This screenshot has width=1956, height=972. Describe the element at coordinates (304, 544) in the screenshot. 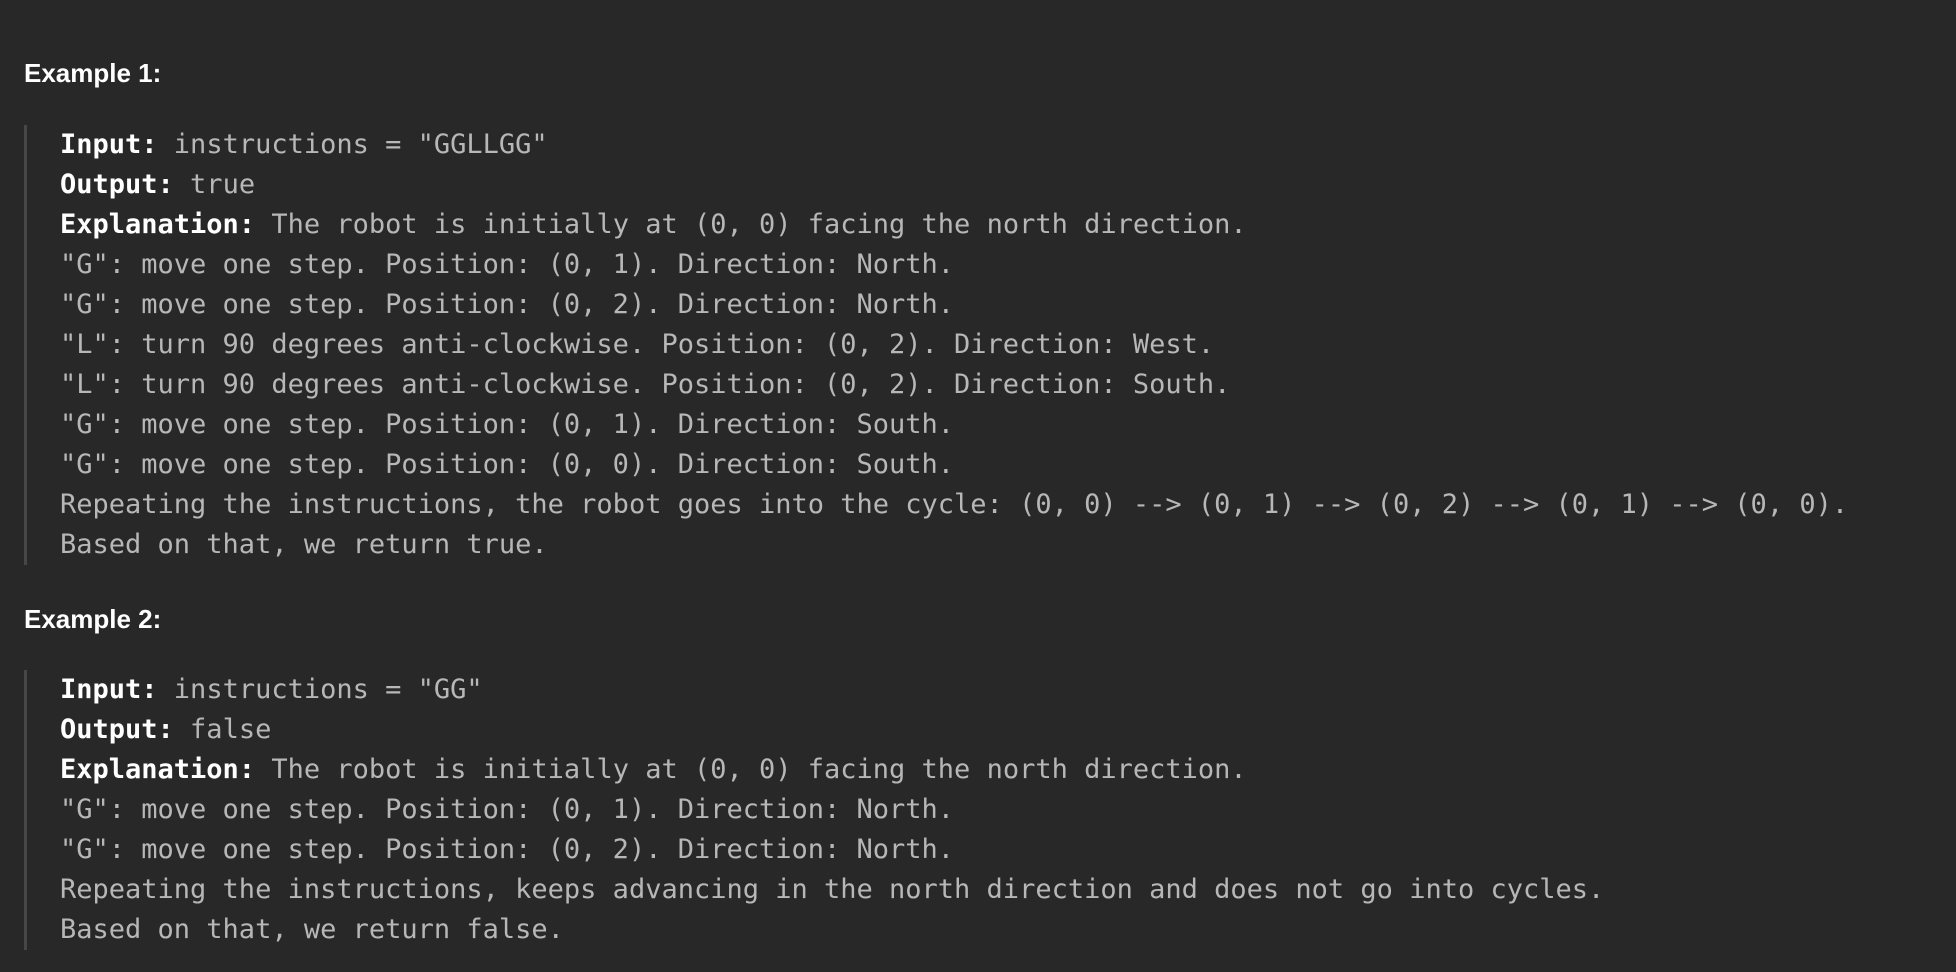

I see `explanation-step-line: Based on that, we return true.` at that location.